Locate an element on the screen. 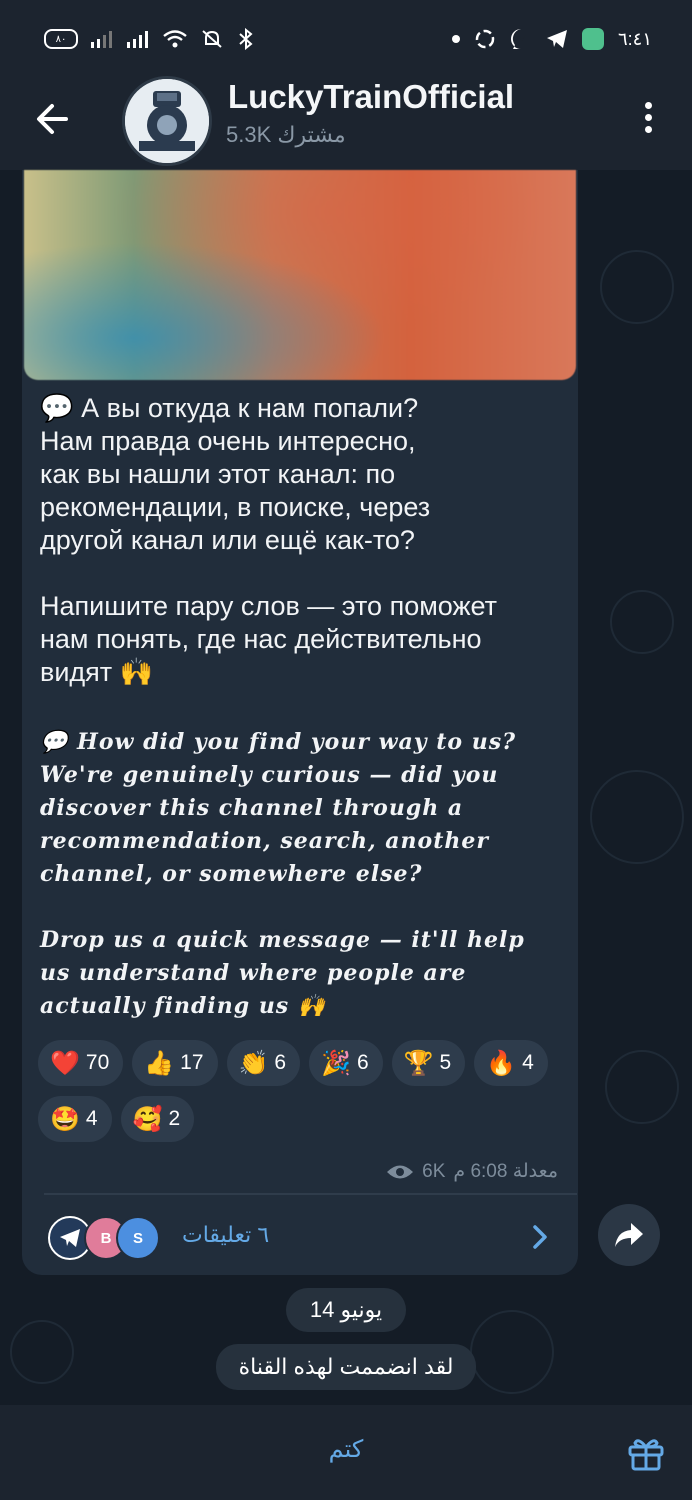 Image resolution: width=692 pixels, height=1500 pixels. comments-count: ٦ تعليقات is located at coordinates (226, 1234).